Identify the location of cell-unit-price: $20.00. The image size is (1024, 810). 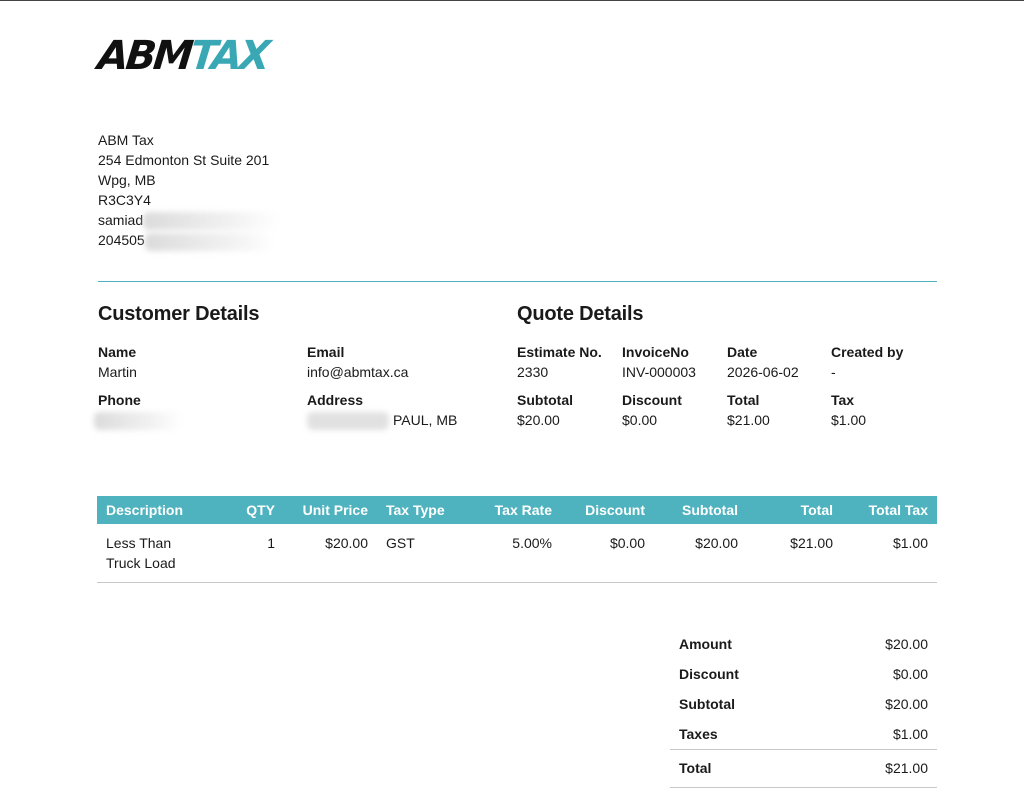
(330, 553).